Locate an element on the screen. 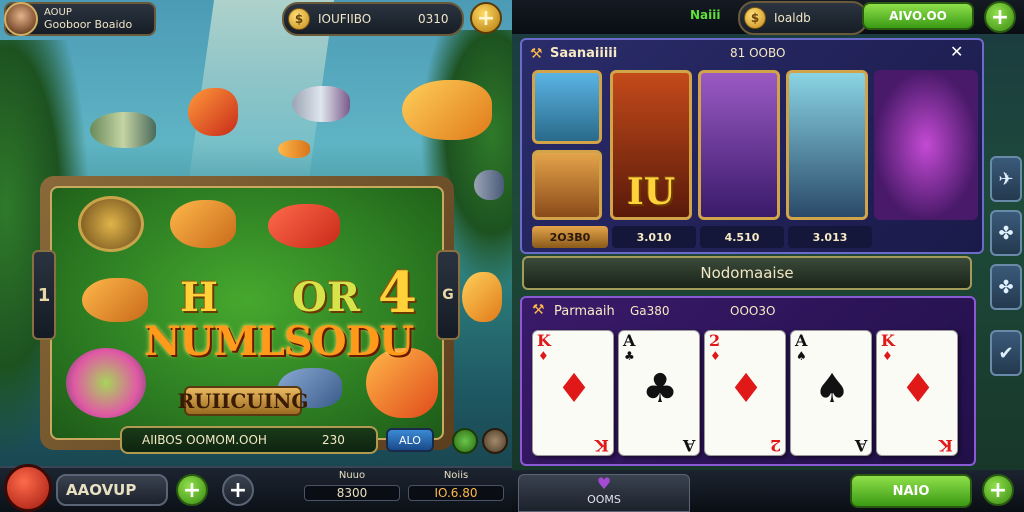  gift-button: + is located at coordinates (238, 490).